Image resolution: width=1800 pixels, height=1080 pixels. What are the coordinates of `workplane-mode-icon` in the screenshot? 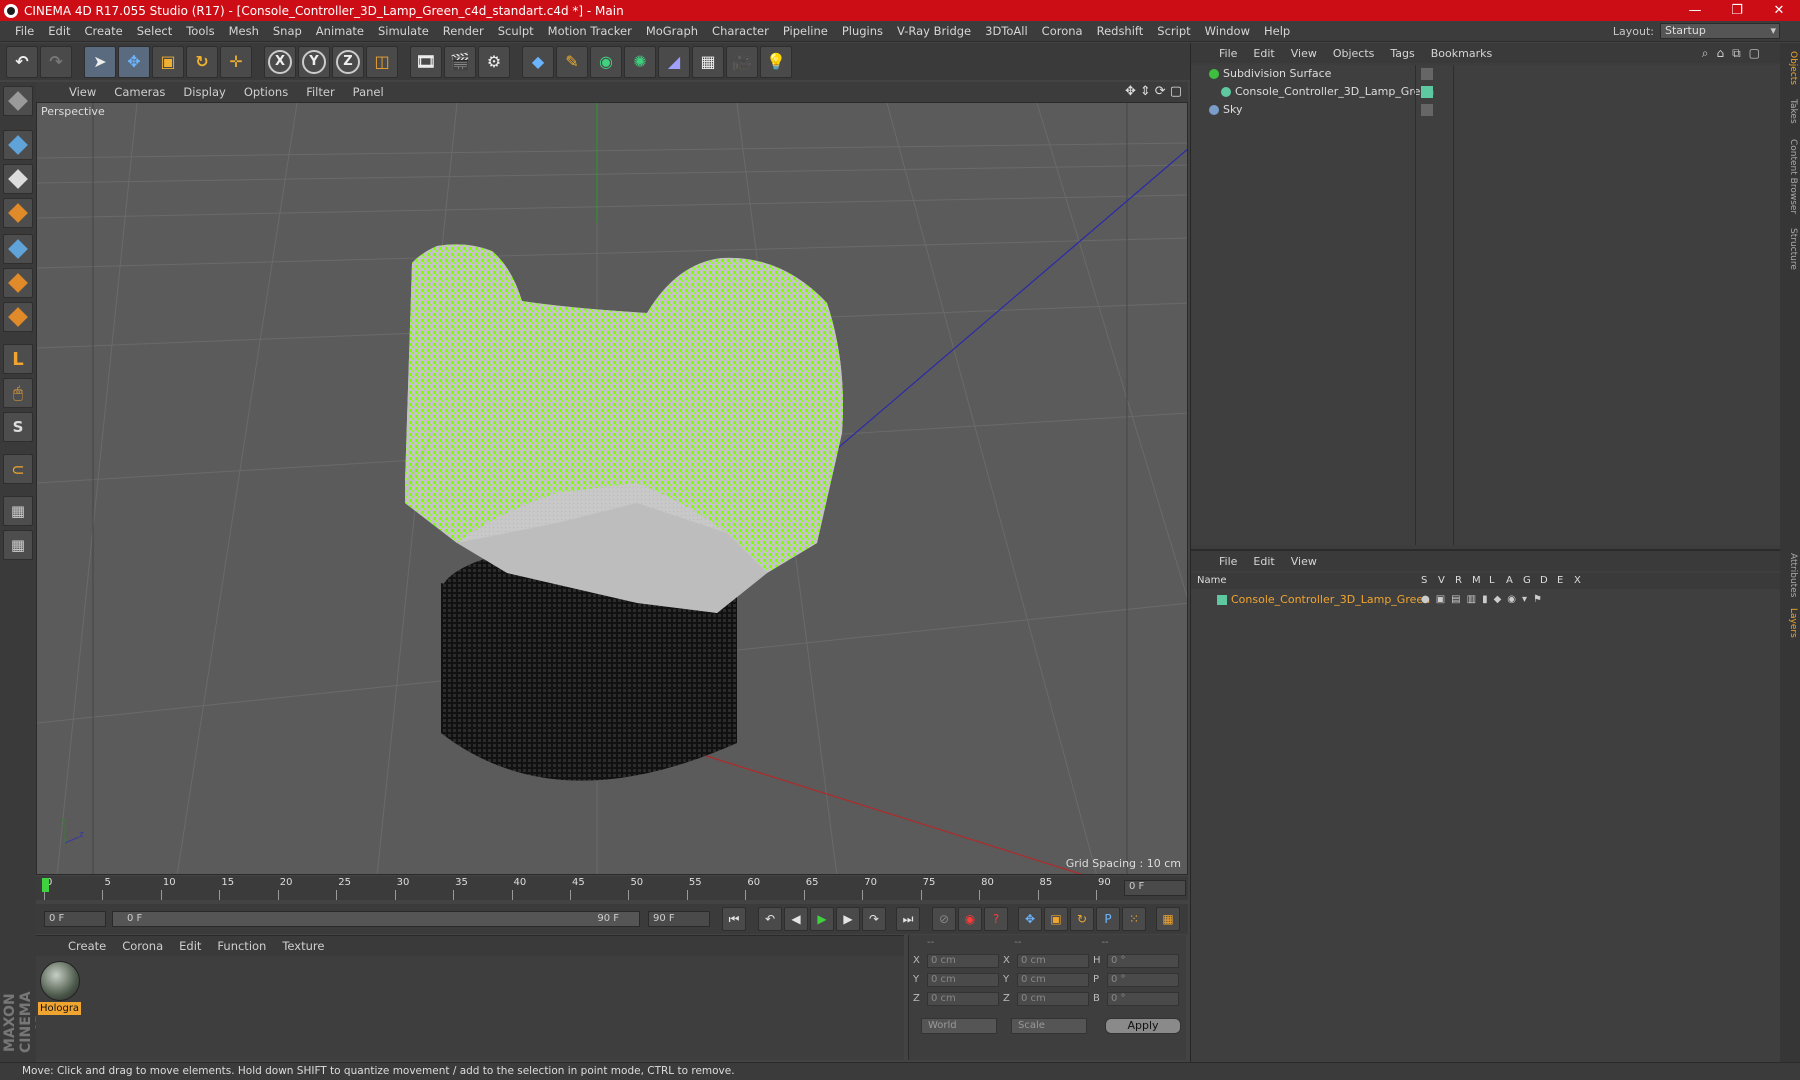 It's located at (18, 213).